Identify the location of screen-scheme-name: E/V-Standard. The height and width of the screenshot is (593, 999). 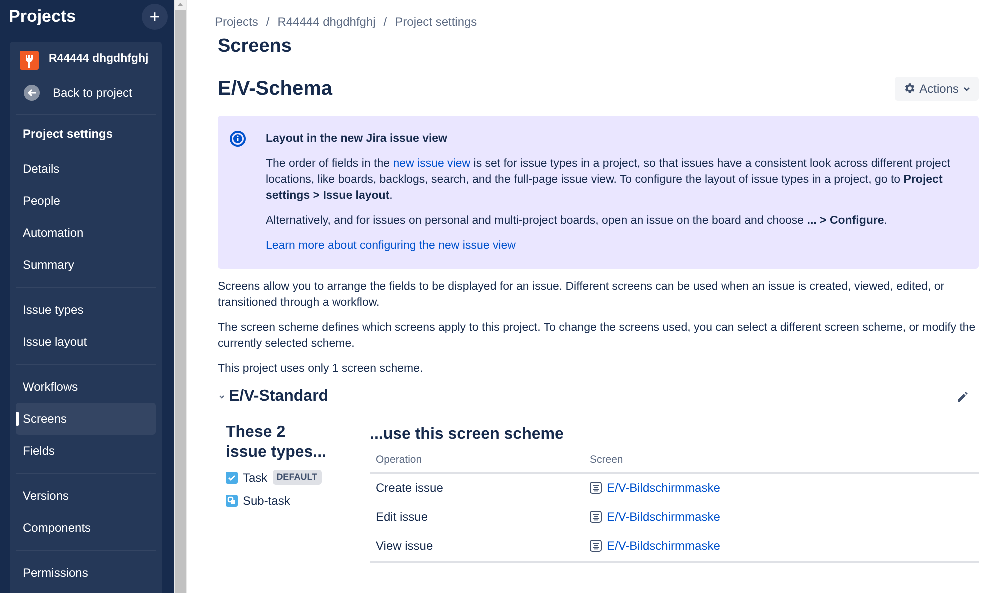
(279, 396).